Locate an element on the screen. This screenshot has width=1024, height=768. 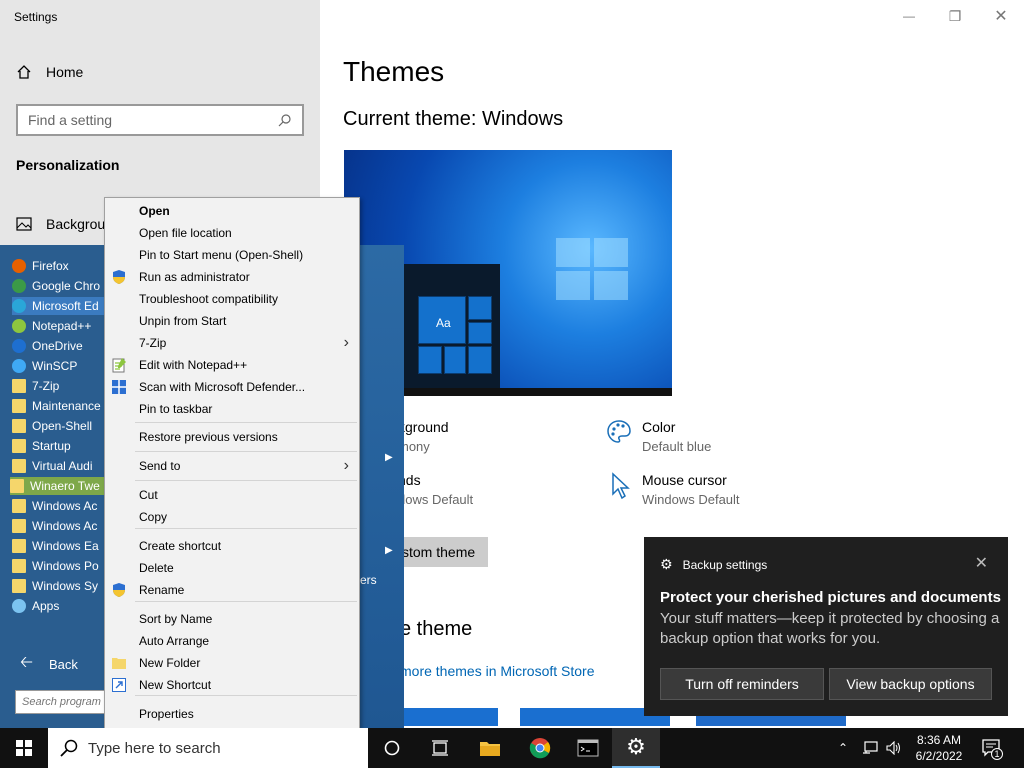
start-search-box is located at coordinates (62, 702).